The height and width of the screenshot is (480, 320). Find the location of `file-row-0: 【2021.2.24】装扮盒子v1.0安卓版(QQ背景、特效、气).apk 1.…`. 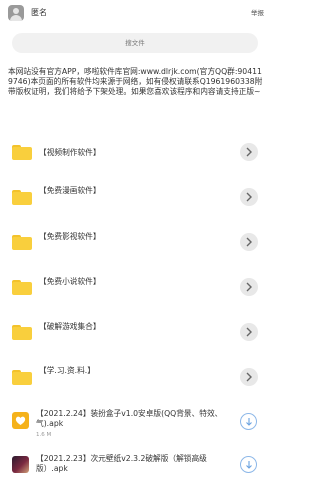

file-row-0: 【2021.2.24】装扮盒子v1.0安卓版(QQ背景、特效、气).apk 1.… is located at coordinates (135, 422).